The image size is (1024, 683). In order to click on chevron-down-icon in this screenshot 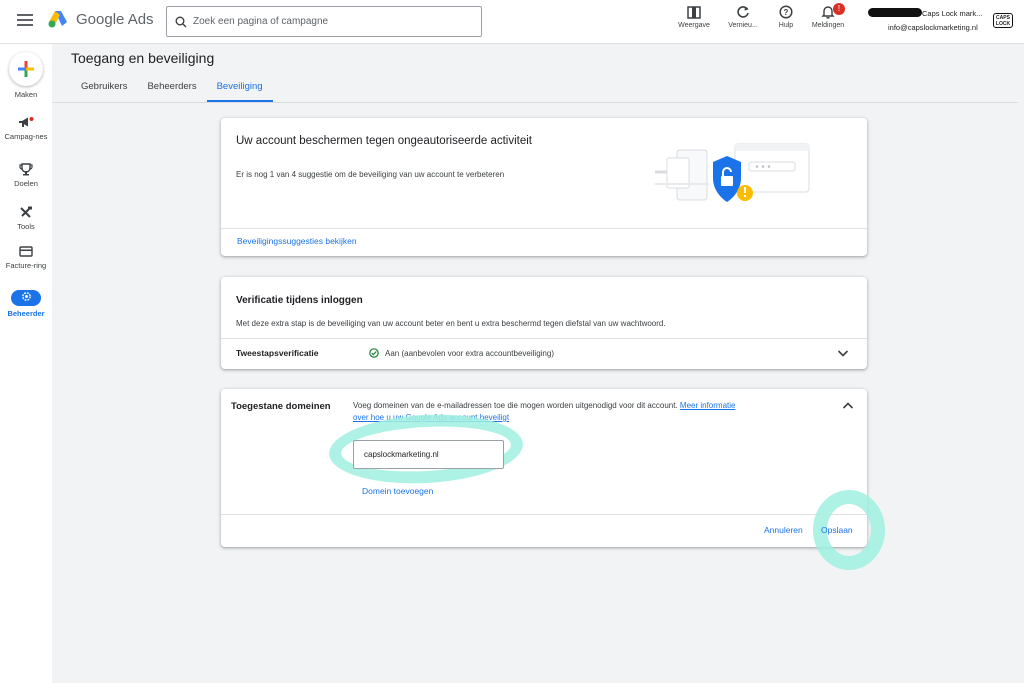, I will do `click(843, 353)`.